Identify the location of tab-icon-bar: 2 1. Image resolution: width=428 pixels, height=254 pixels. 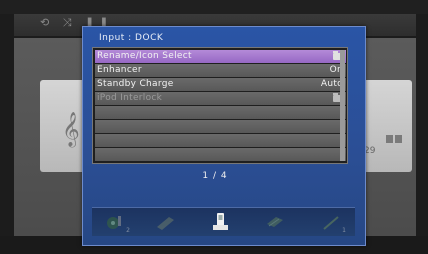
(223, 221).